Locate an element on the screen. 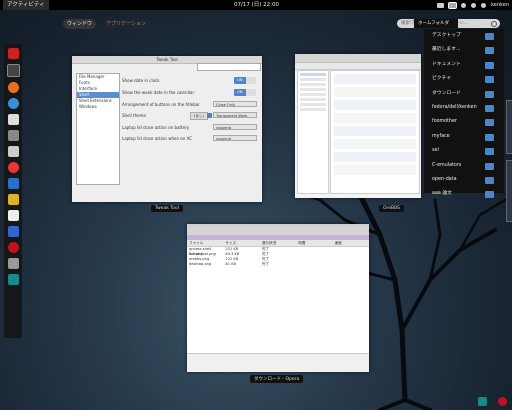 The width and height of the screenshot is (512, 410). places-item-bookmark: myface is located at coordinates (464, 137).